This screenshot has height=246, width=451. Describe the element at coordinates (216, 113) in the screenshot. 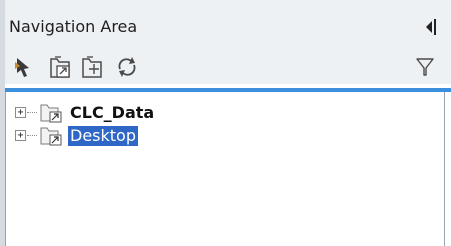

I see `tree-row-clc-data: + CLC_Data` at that location.